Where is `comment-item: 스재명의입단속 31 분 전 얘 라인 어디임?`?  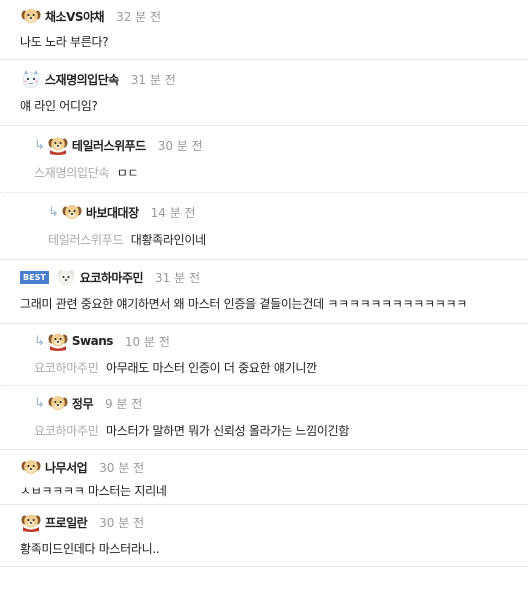
comment-item: 스재명의입단속 31 분 전 얘 라인 어디임? is located at coordinates (264, 93).